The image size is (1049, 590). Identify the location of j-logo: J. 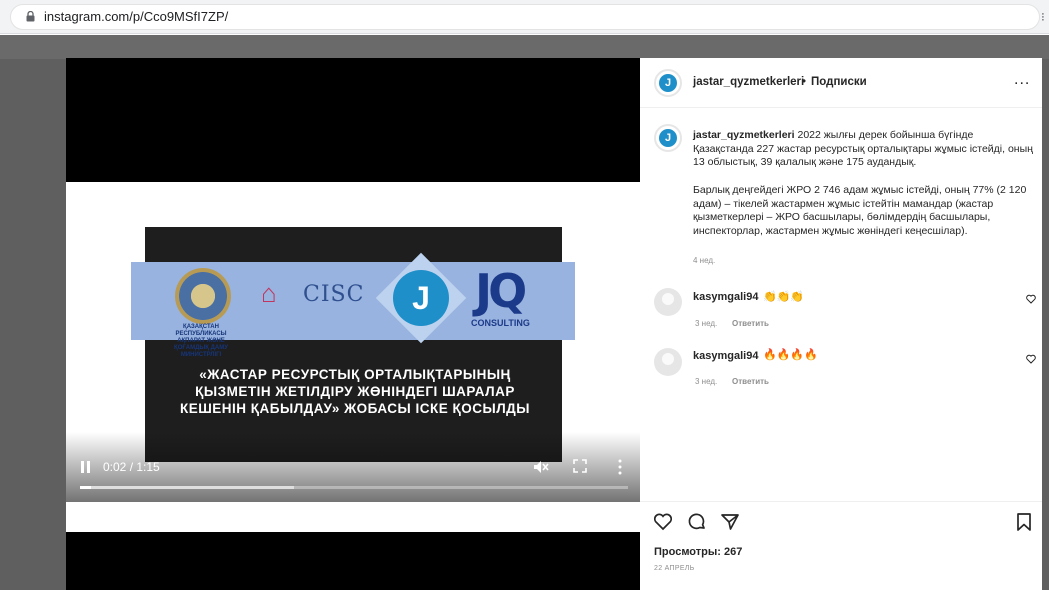
(421, 298).